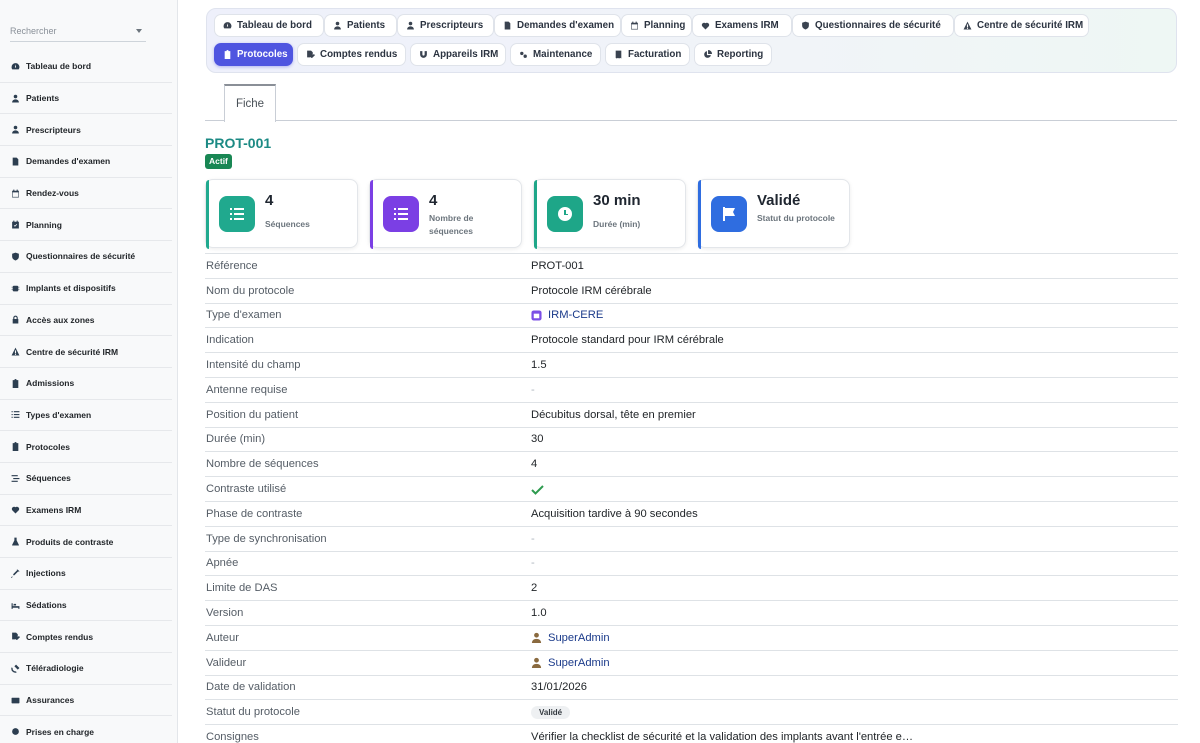  What do you see at coordinates (656, 25) in the screenshot?
I see `nav-button-planning: Planning` at bounding box center [656, 25].